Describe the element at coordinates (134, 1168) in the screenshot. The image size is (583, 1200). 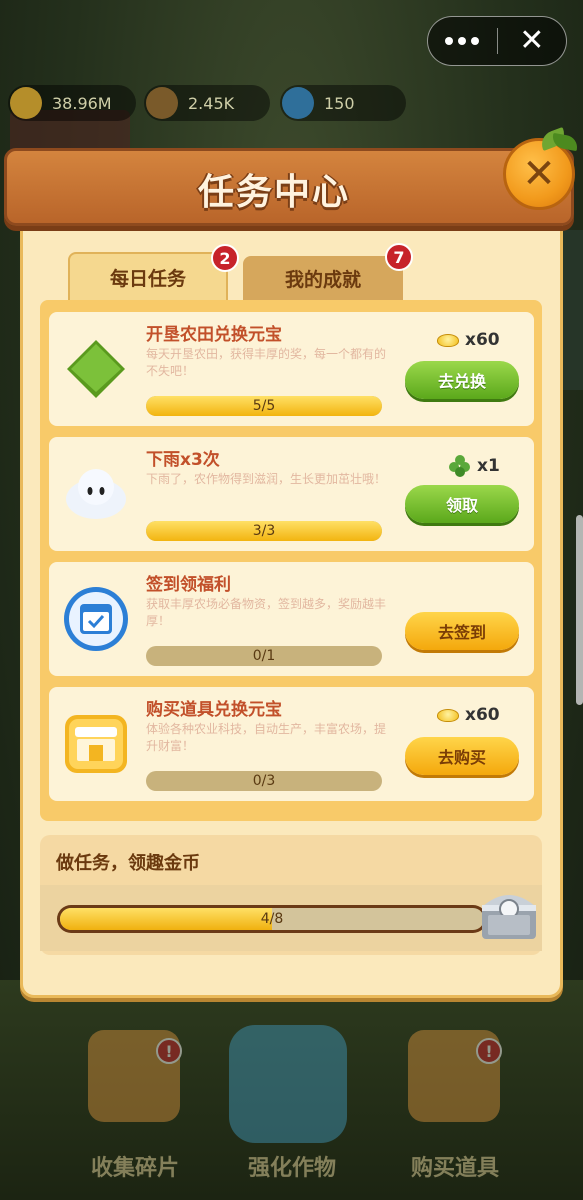
I see `nav-label: 收集碎片` at that location.